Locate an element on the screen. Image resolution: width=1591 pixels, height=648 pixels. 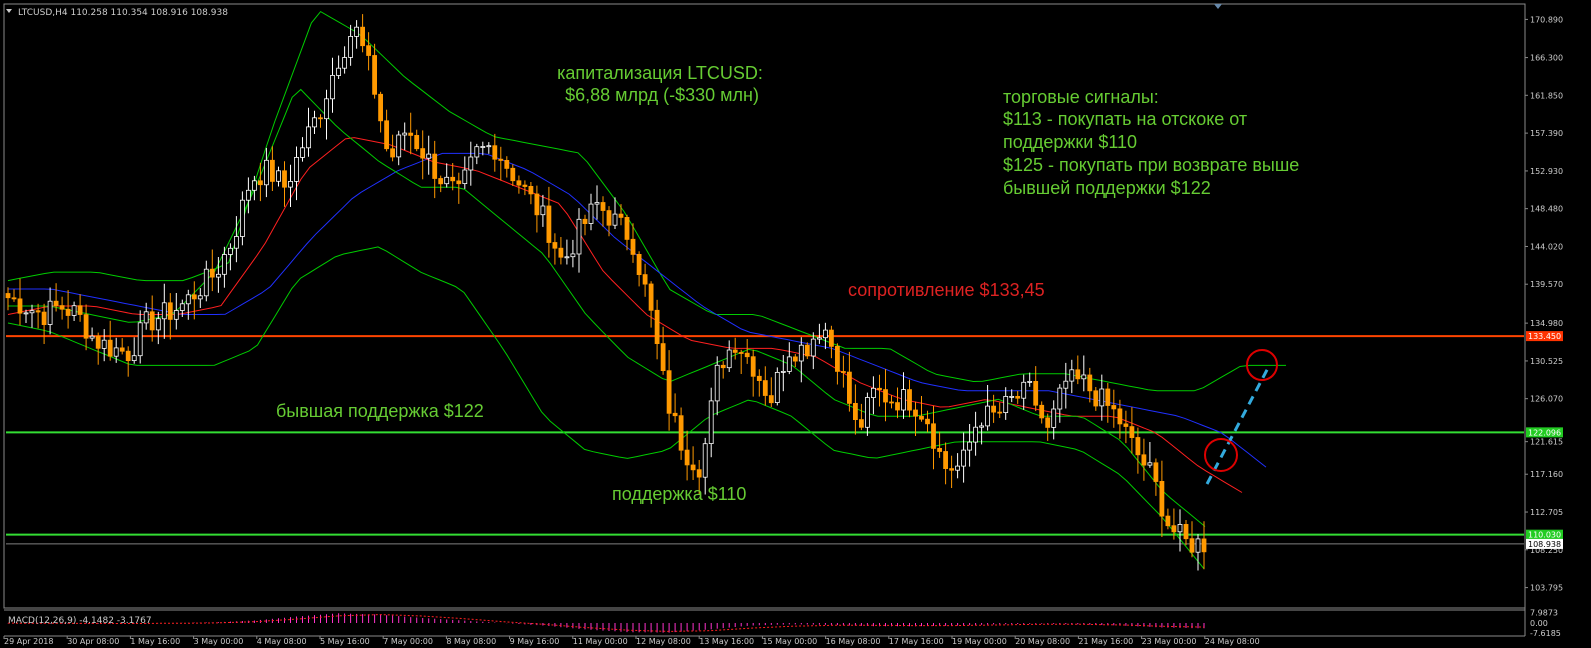
price-tick-label: 134.980 is located at coordinates (1546, 323).